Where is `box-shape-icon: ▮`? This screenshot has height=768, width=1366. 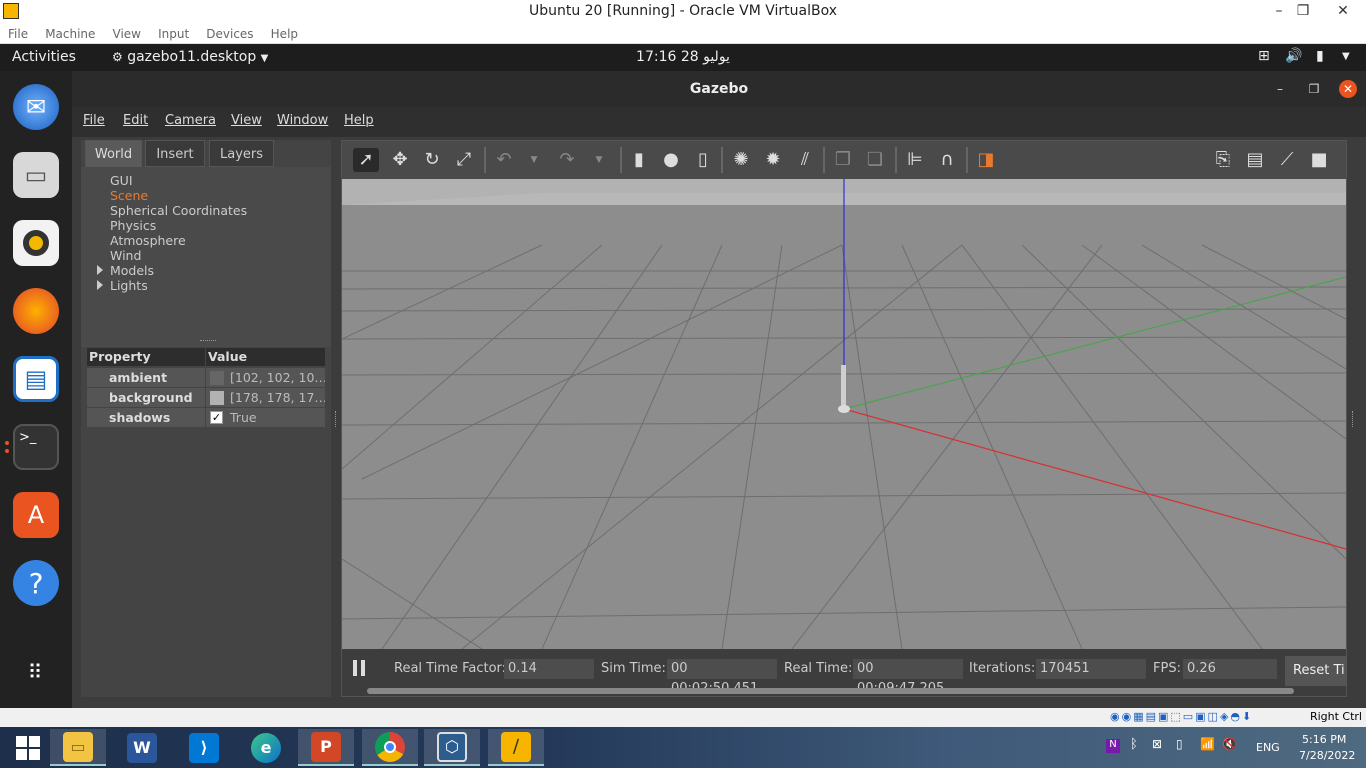 box-shape-icon: ▮ is located at coordinates (639, 160).